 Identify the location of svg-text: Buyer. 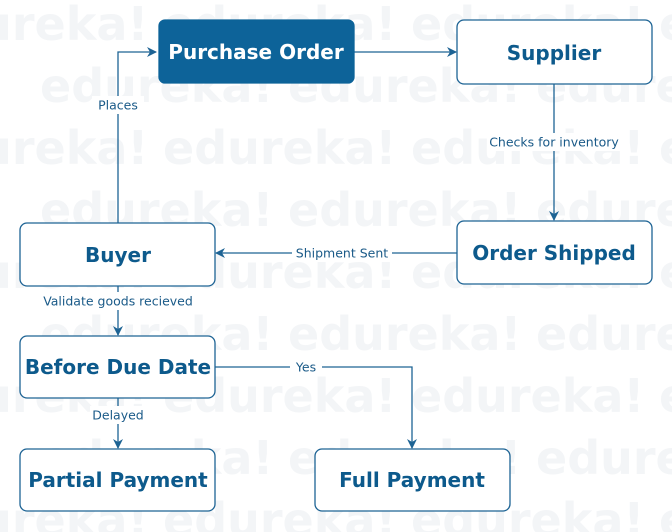
(118, 255).